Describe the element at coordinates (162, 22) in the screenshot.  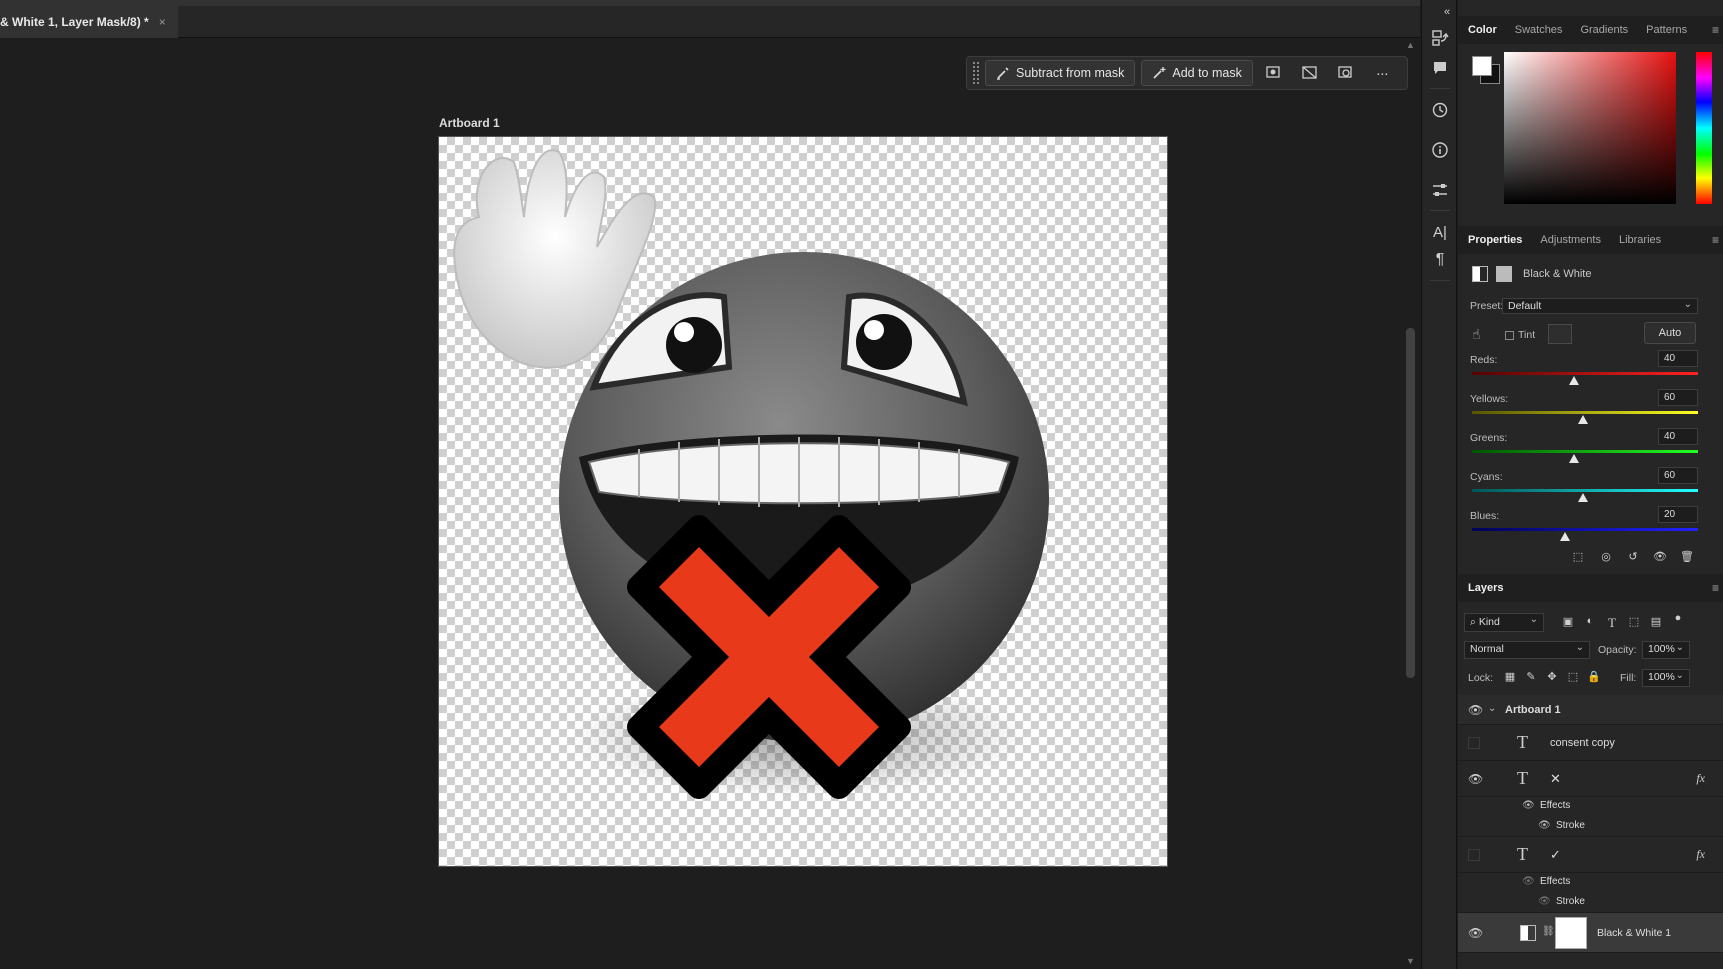
I see `close-tab-icon: ×` at that location.